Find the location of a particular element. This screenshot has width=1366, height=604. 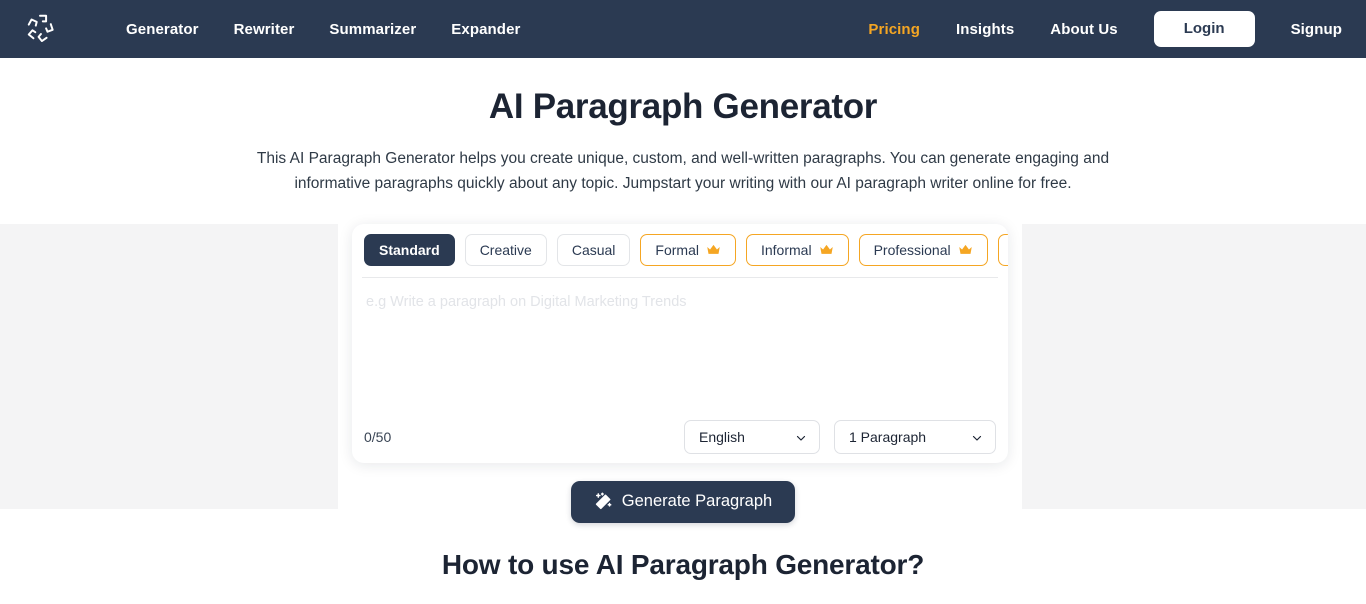

signup-link: Signup is located at coordinates (1316, 29).